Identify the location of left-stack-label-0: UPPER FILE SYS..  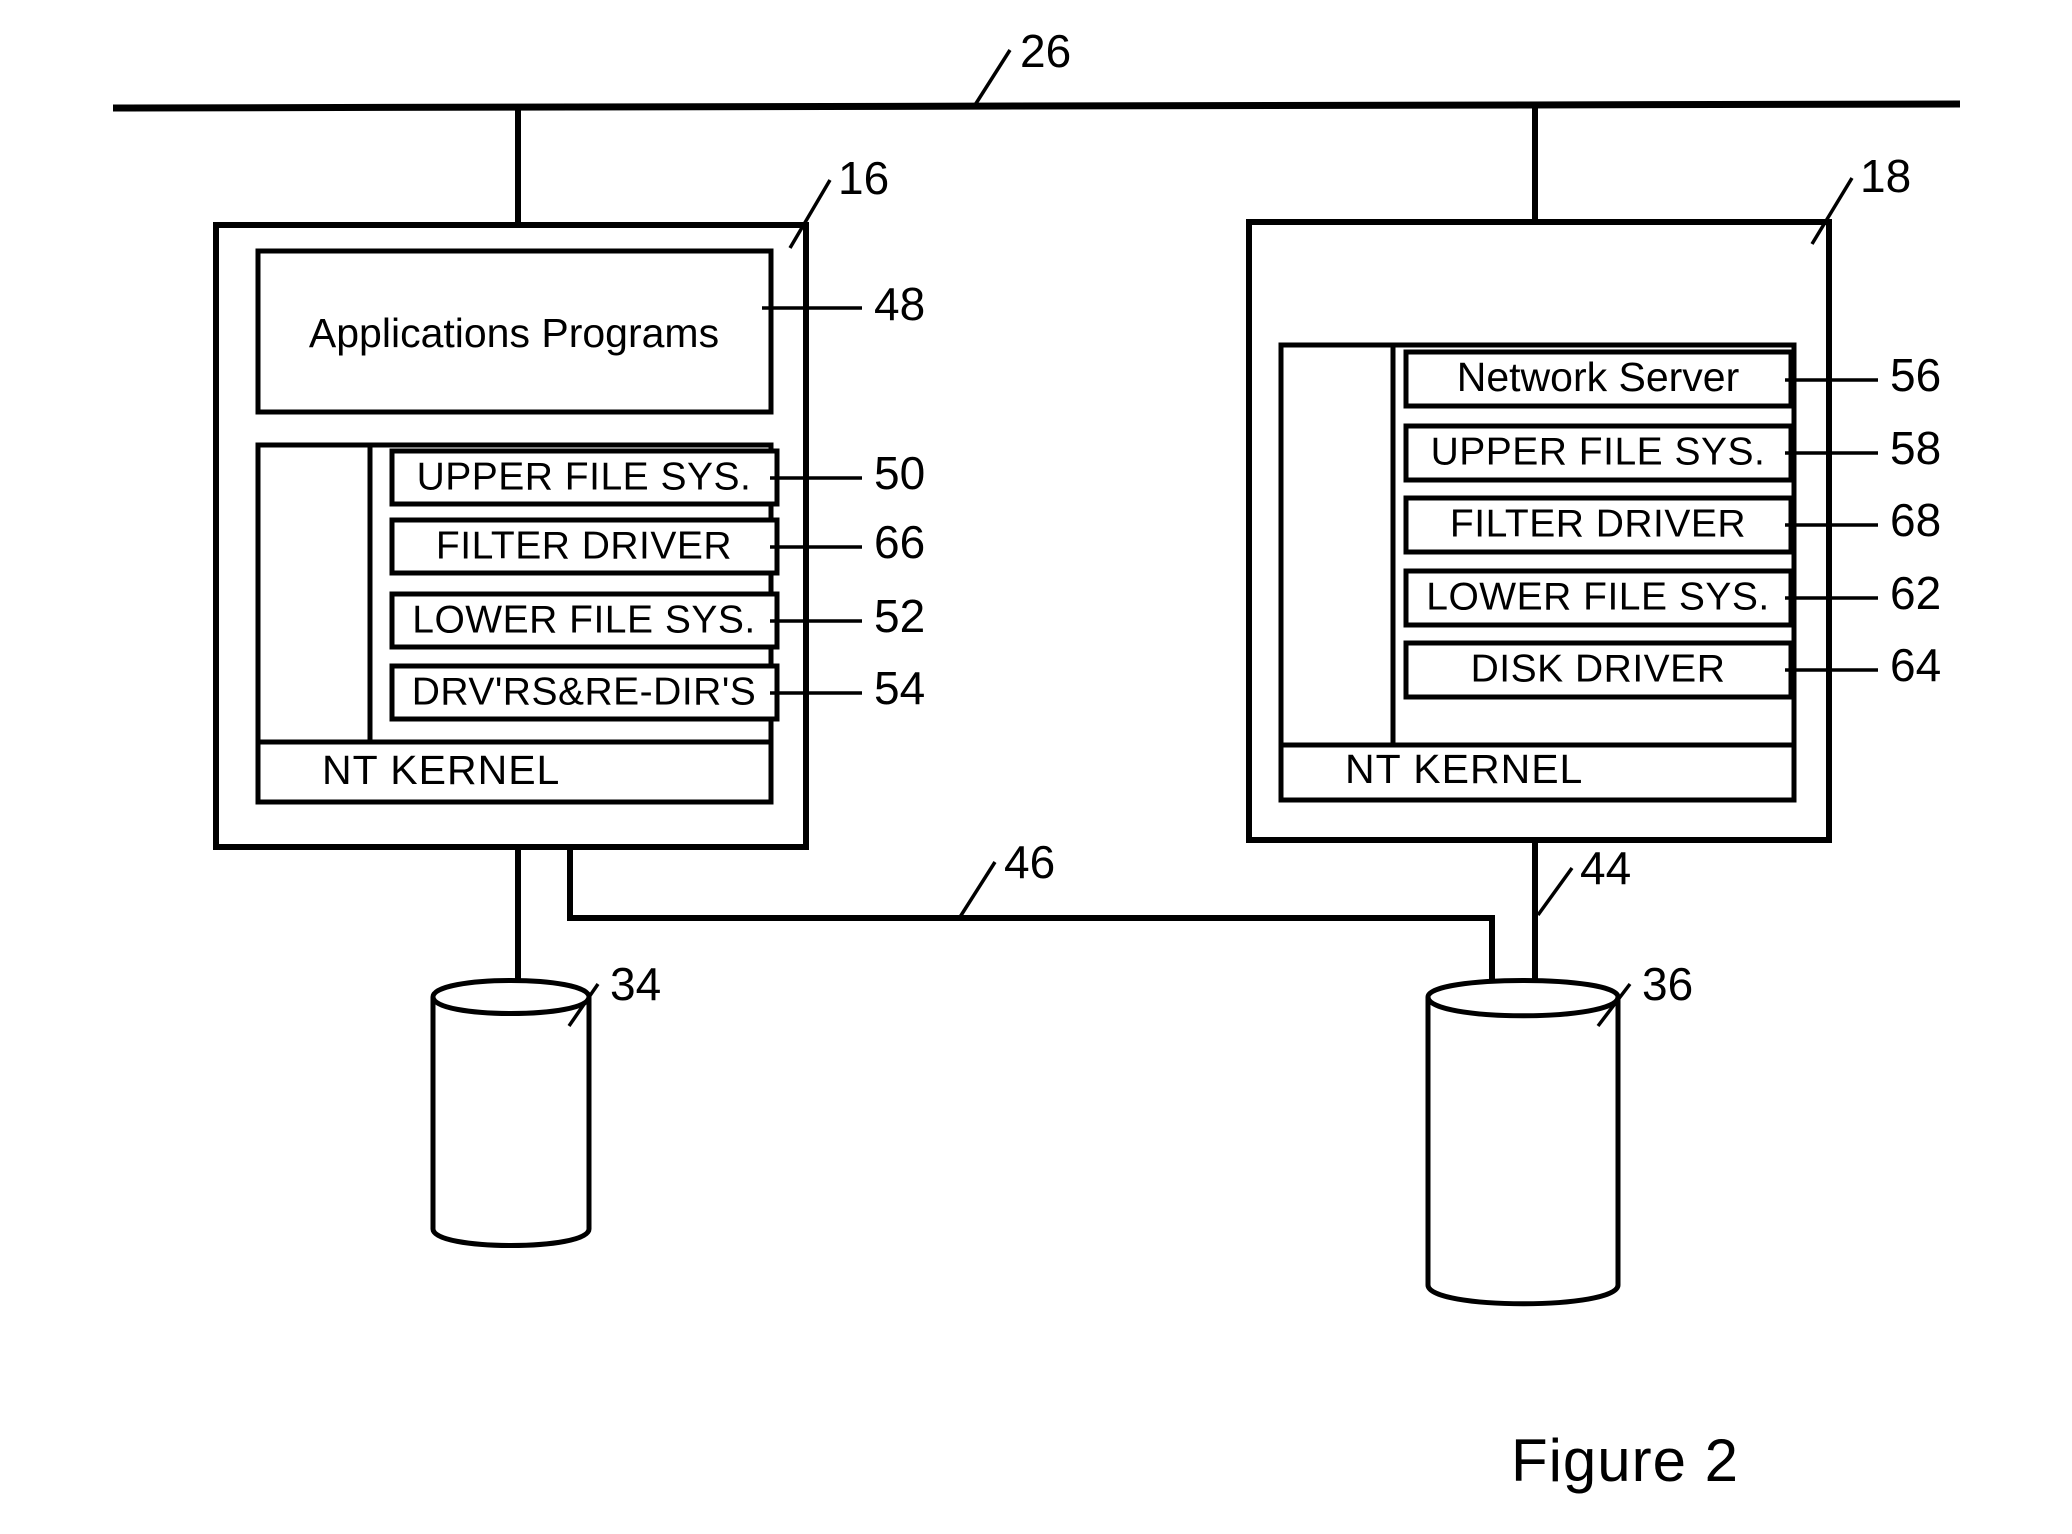
(584, 476).